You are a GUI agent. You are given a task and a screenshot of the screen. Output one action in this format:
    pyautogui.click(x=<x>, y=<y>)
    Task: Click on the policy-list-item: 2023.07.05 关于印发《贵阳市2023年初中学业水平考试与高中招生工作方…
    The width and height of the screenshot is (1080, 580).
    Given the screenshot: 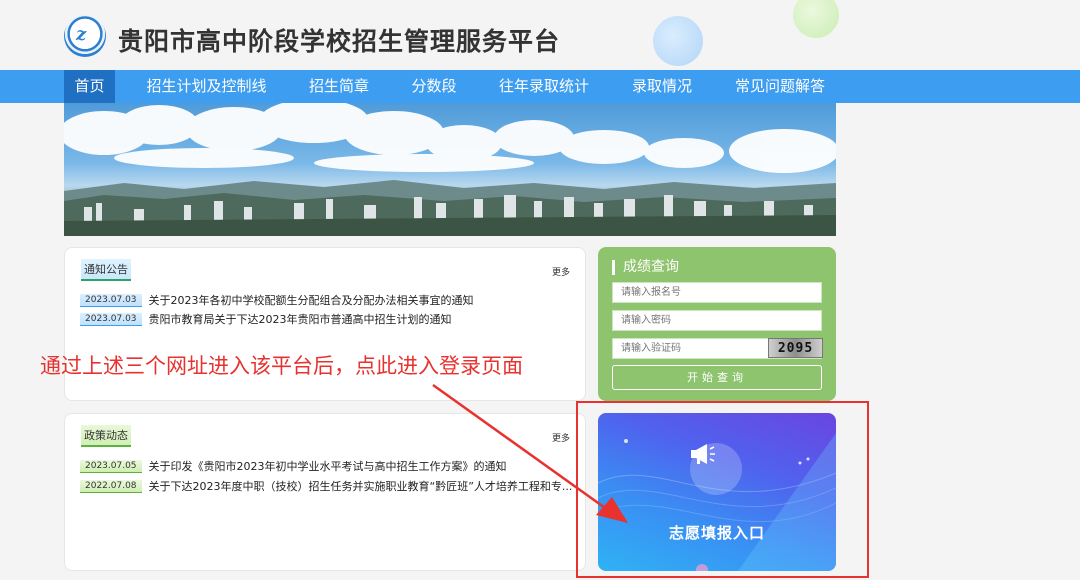 What is the action you would take?
    pyautogui.click(x=293, y=466)
    